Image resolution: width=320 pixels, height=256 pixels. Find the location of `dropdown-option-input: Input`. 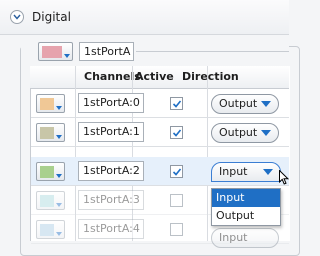

dropdown-option-input: Input is located at coordinates (246, 198).